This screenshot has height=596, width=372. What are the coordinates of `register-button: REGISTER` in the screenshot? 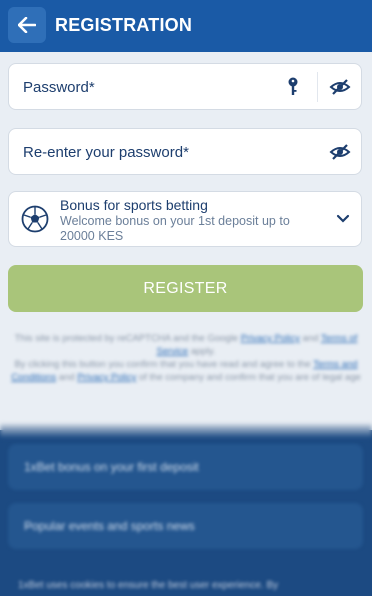 It's located at (185, 288).